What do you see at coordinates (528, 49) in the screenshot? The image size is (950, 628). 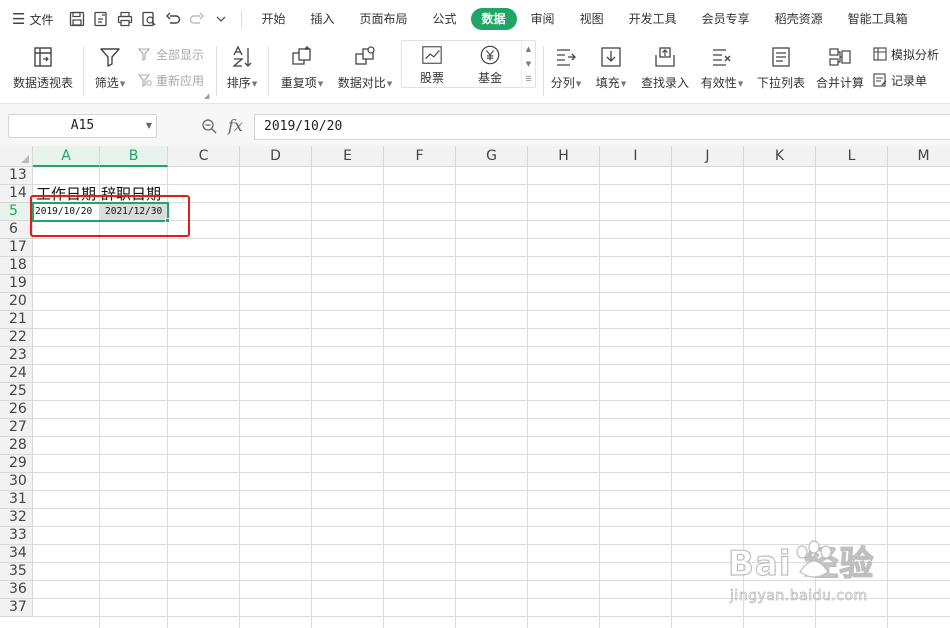 I see `chevron-up-icon: ▲` at bounding box center [528, 49].